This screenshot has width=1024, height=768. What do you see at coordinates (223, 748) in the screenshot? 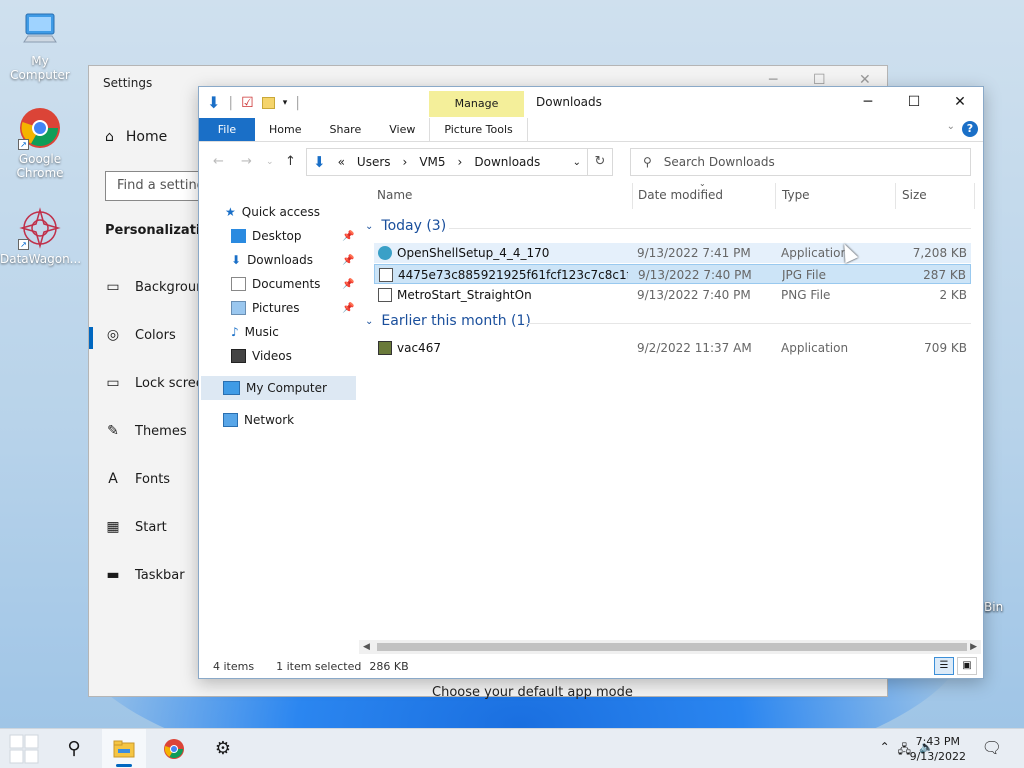
I see `settings-gear-icon: ⚙` at bounding box center [223, 748].